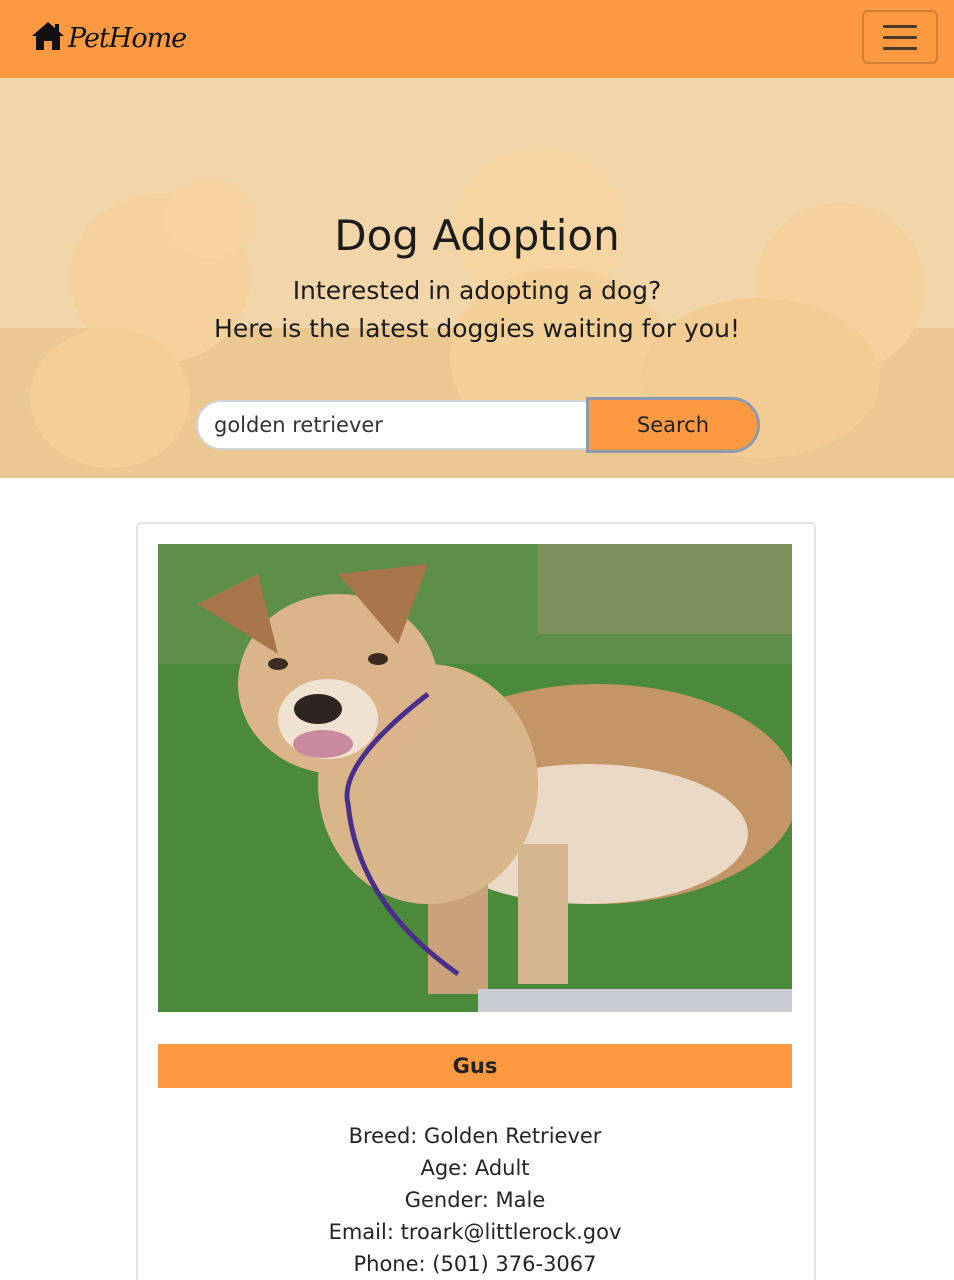  What do you see at coordinates (475, 1066) in the screenshot?
I see `pet-name: Gus` at bounding box center [475, 1066].